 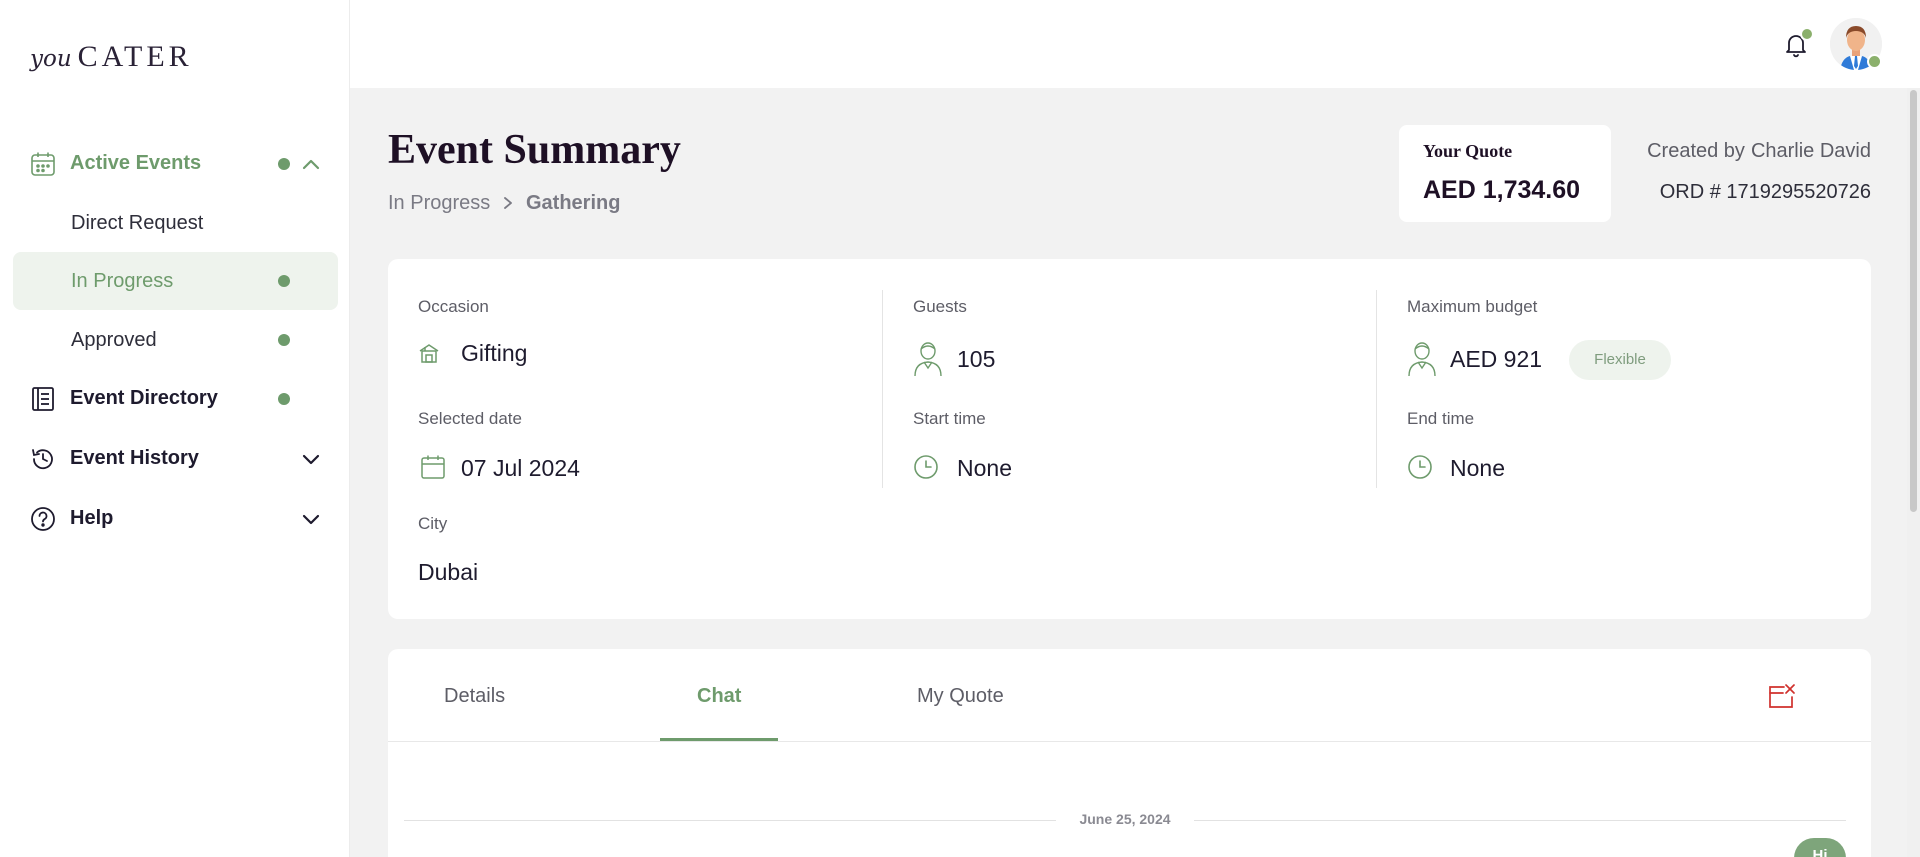 I want to click on scrollbar-thumb, so click(x=1913, y=301).